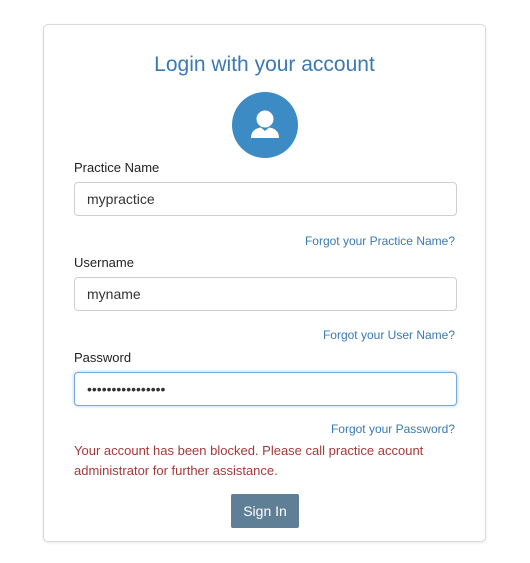  What do you see at coordinates (265, 294) in the screenshot?
I see `username-input` at bounding box center [265, 294].